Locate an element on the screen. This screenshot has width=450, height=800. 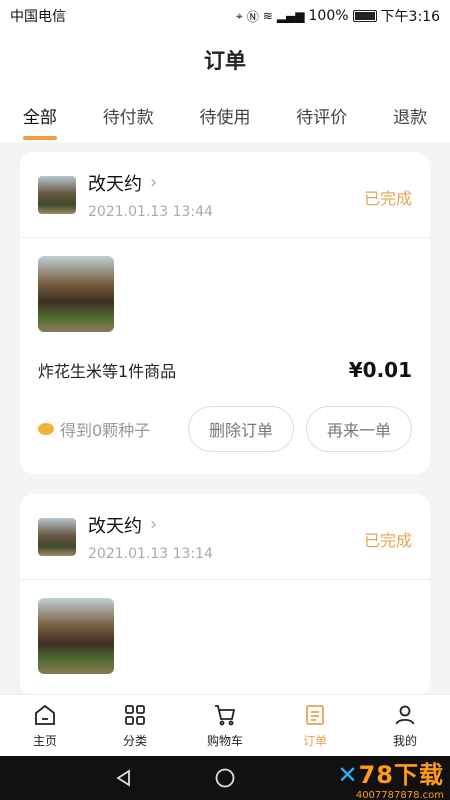
nav-cart: 购物车 is located at coordinates (225, 726).